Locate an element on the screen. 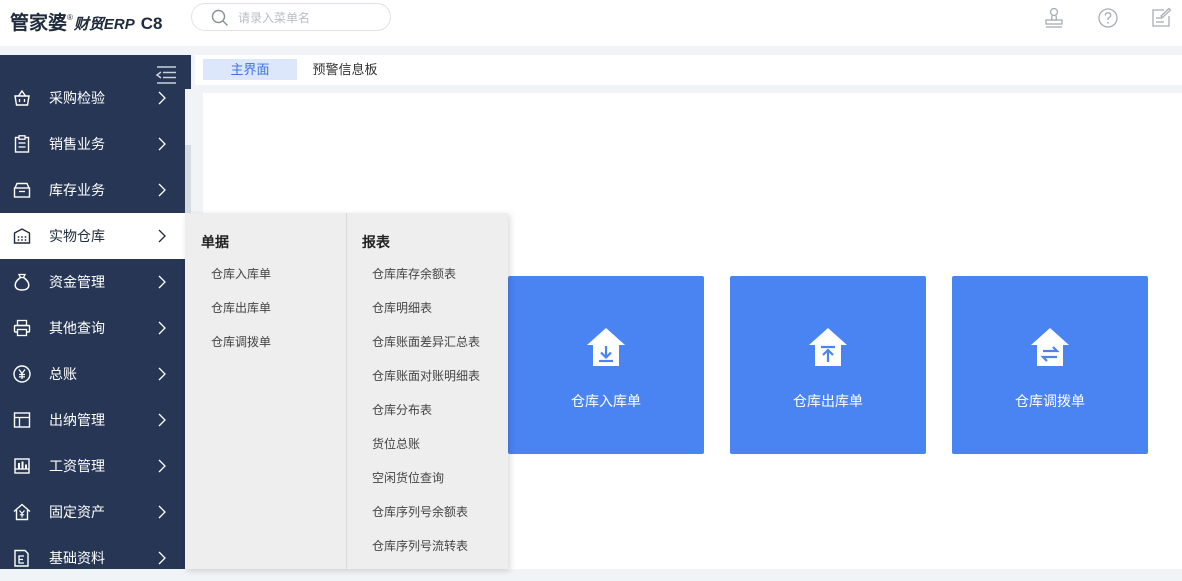  house-arrow-up-icon is located at coordinates (828, 347).